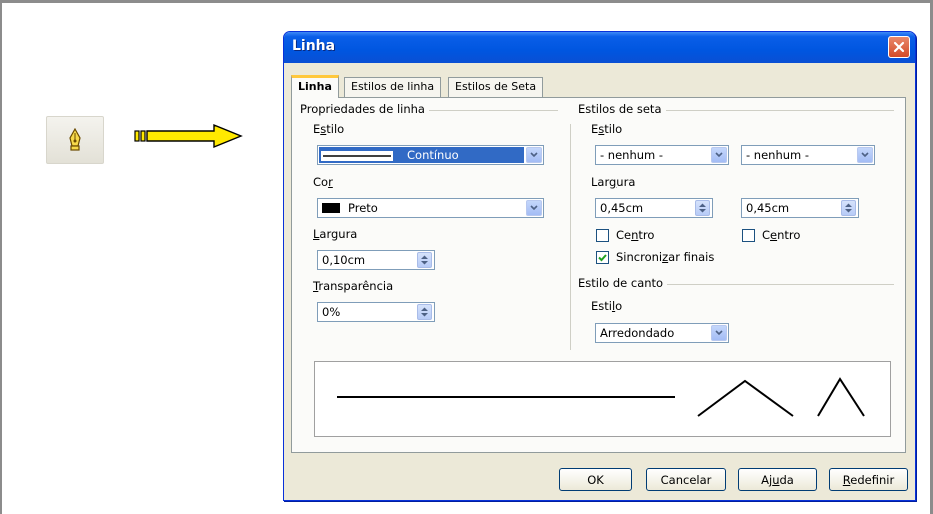 The height and width of the screenshot is (514, 933). Describe the element at coordinates (430, 208) in the screenshot. I see `color-select: Preto` at that location.